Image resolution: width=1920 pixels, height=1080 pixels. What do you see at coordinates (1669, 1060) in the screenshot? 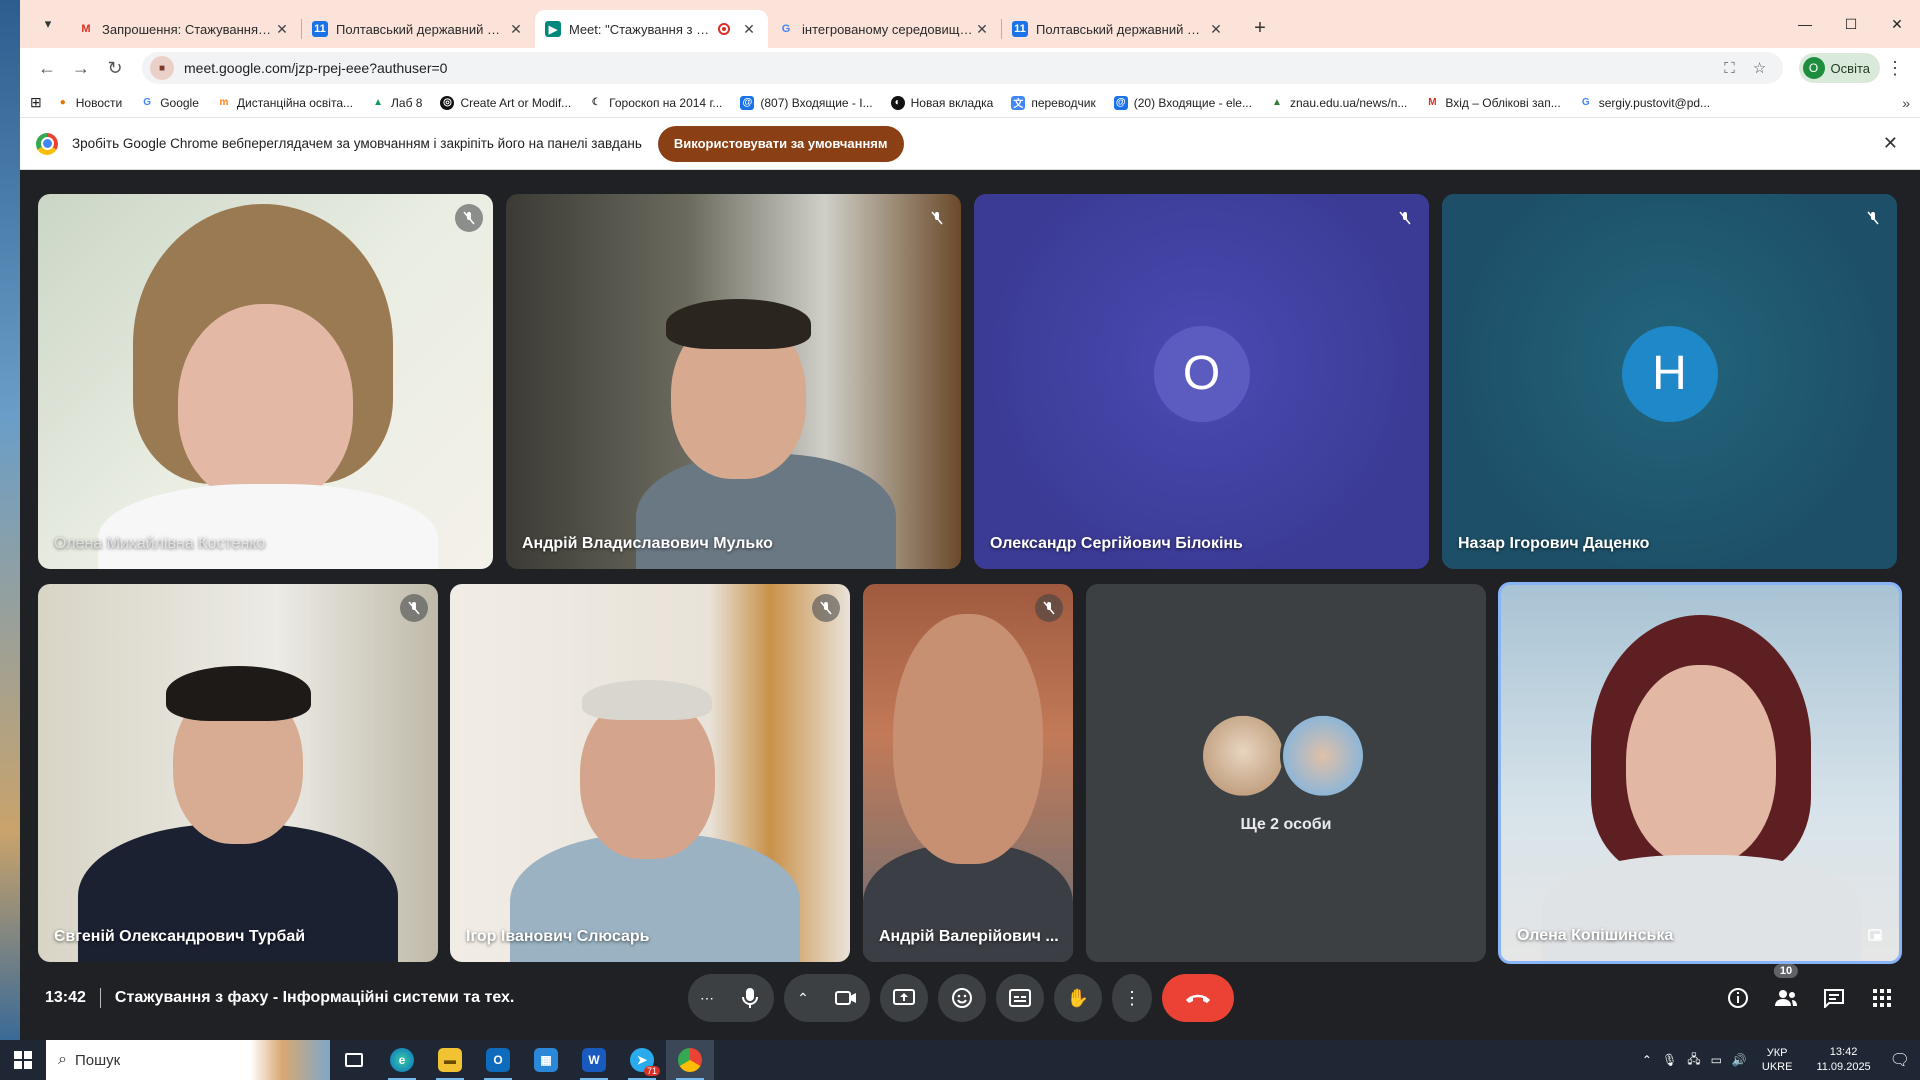
I see `microphone-tray-icon: 🎙` at bounding box center [1669, 1060].